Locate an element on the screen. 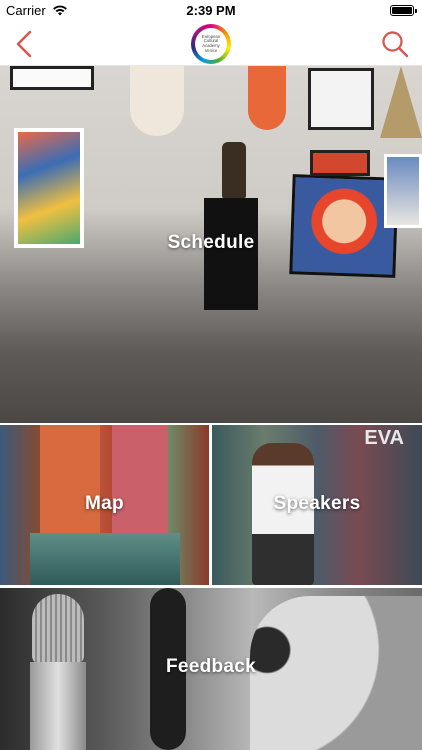 The image size is (422, 750). microphone-head is located at coordinates (58, 629).